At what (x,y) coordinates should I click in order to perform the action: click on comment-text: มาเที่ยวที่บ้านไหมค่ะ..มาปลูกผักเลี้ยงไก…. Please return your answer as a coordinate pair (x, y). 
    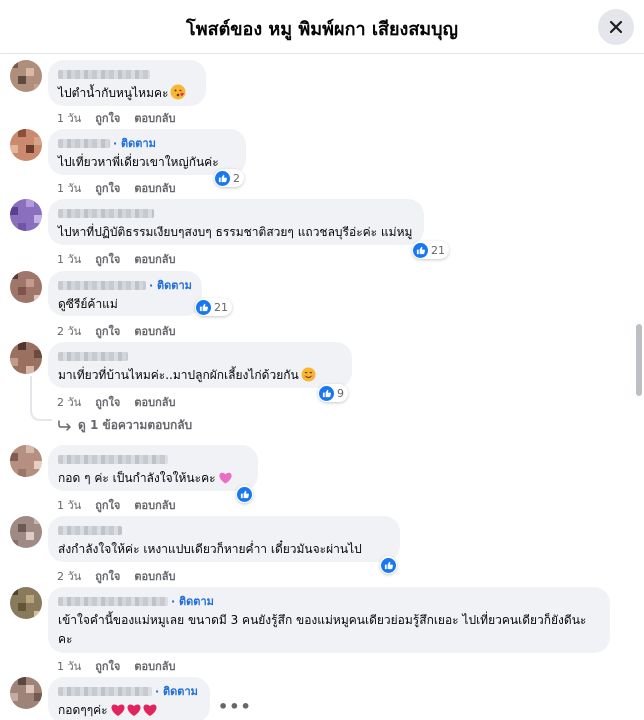
    Looking at the image, I should click on (178, 375).